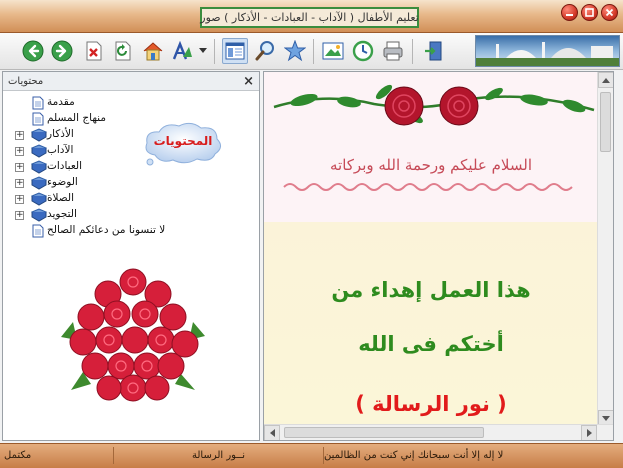 The width and height of the screenshot is (623, 468). What do you see at coordinates (105, 103) in the screenshot?
I see `tree-item-introduction: مقدمة` at bounding box center [105, 103].